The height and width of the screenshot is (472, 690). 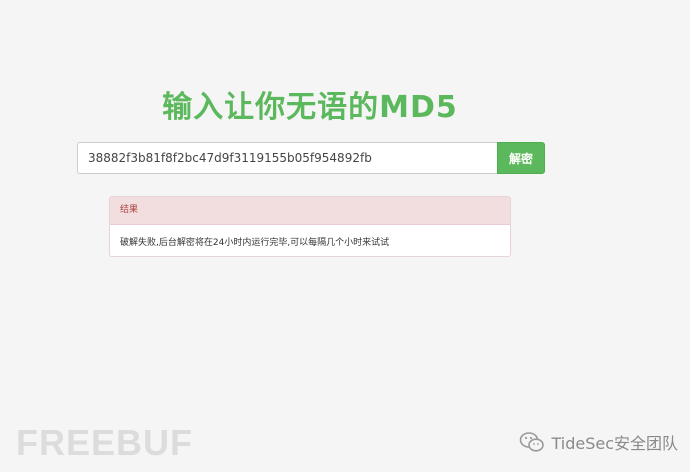 I want to click on wechat-icon, so click(x=532, y=442).